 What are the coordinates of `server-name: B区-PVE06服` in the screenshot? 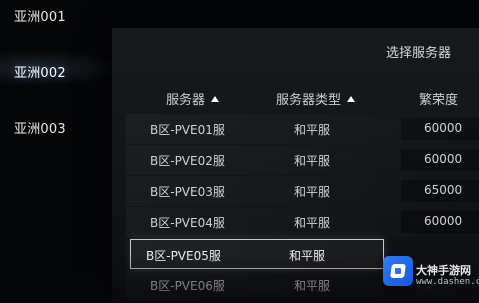 It's located at (187, 286).